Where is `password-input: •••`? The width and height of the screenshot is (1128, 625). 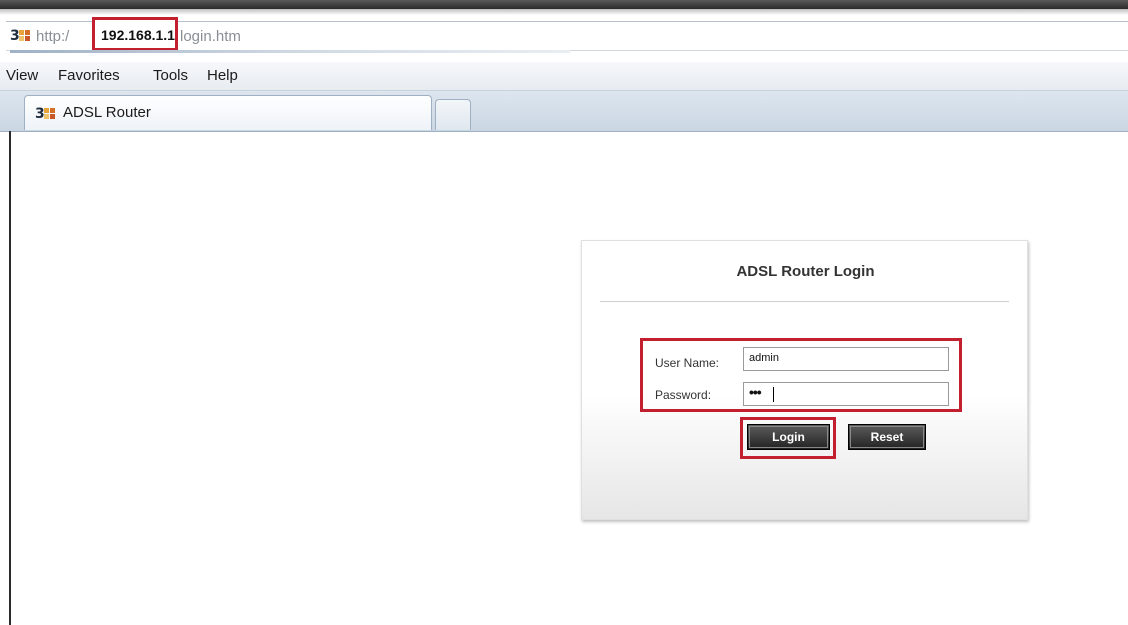 password-input: ••• is located at coordinates (846, 394).